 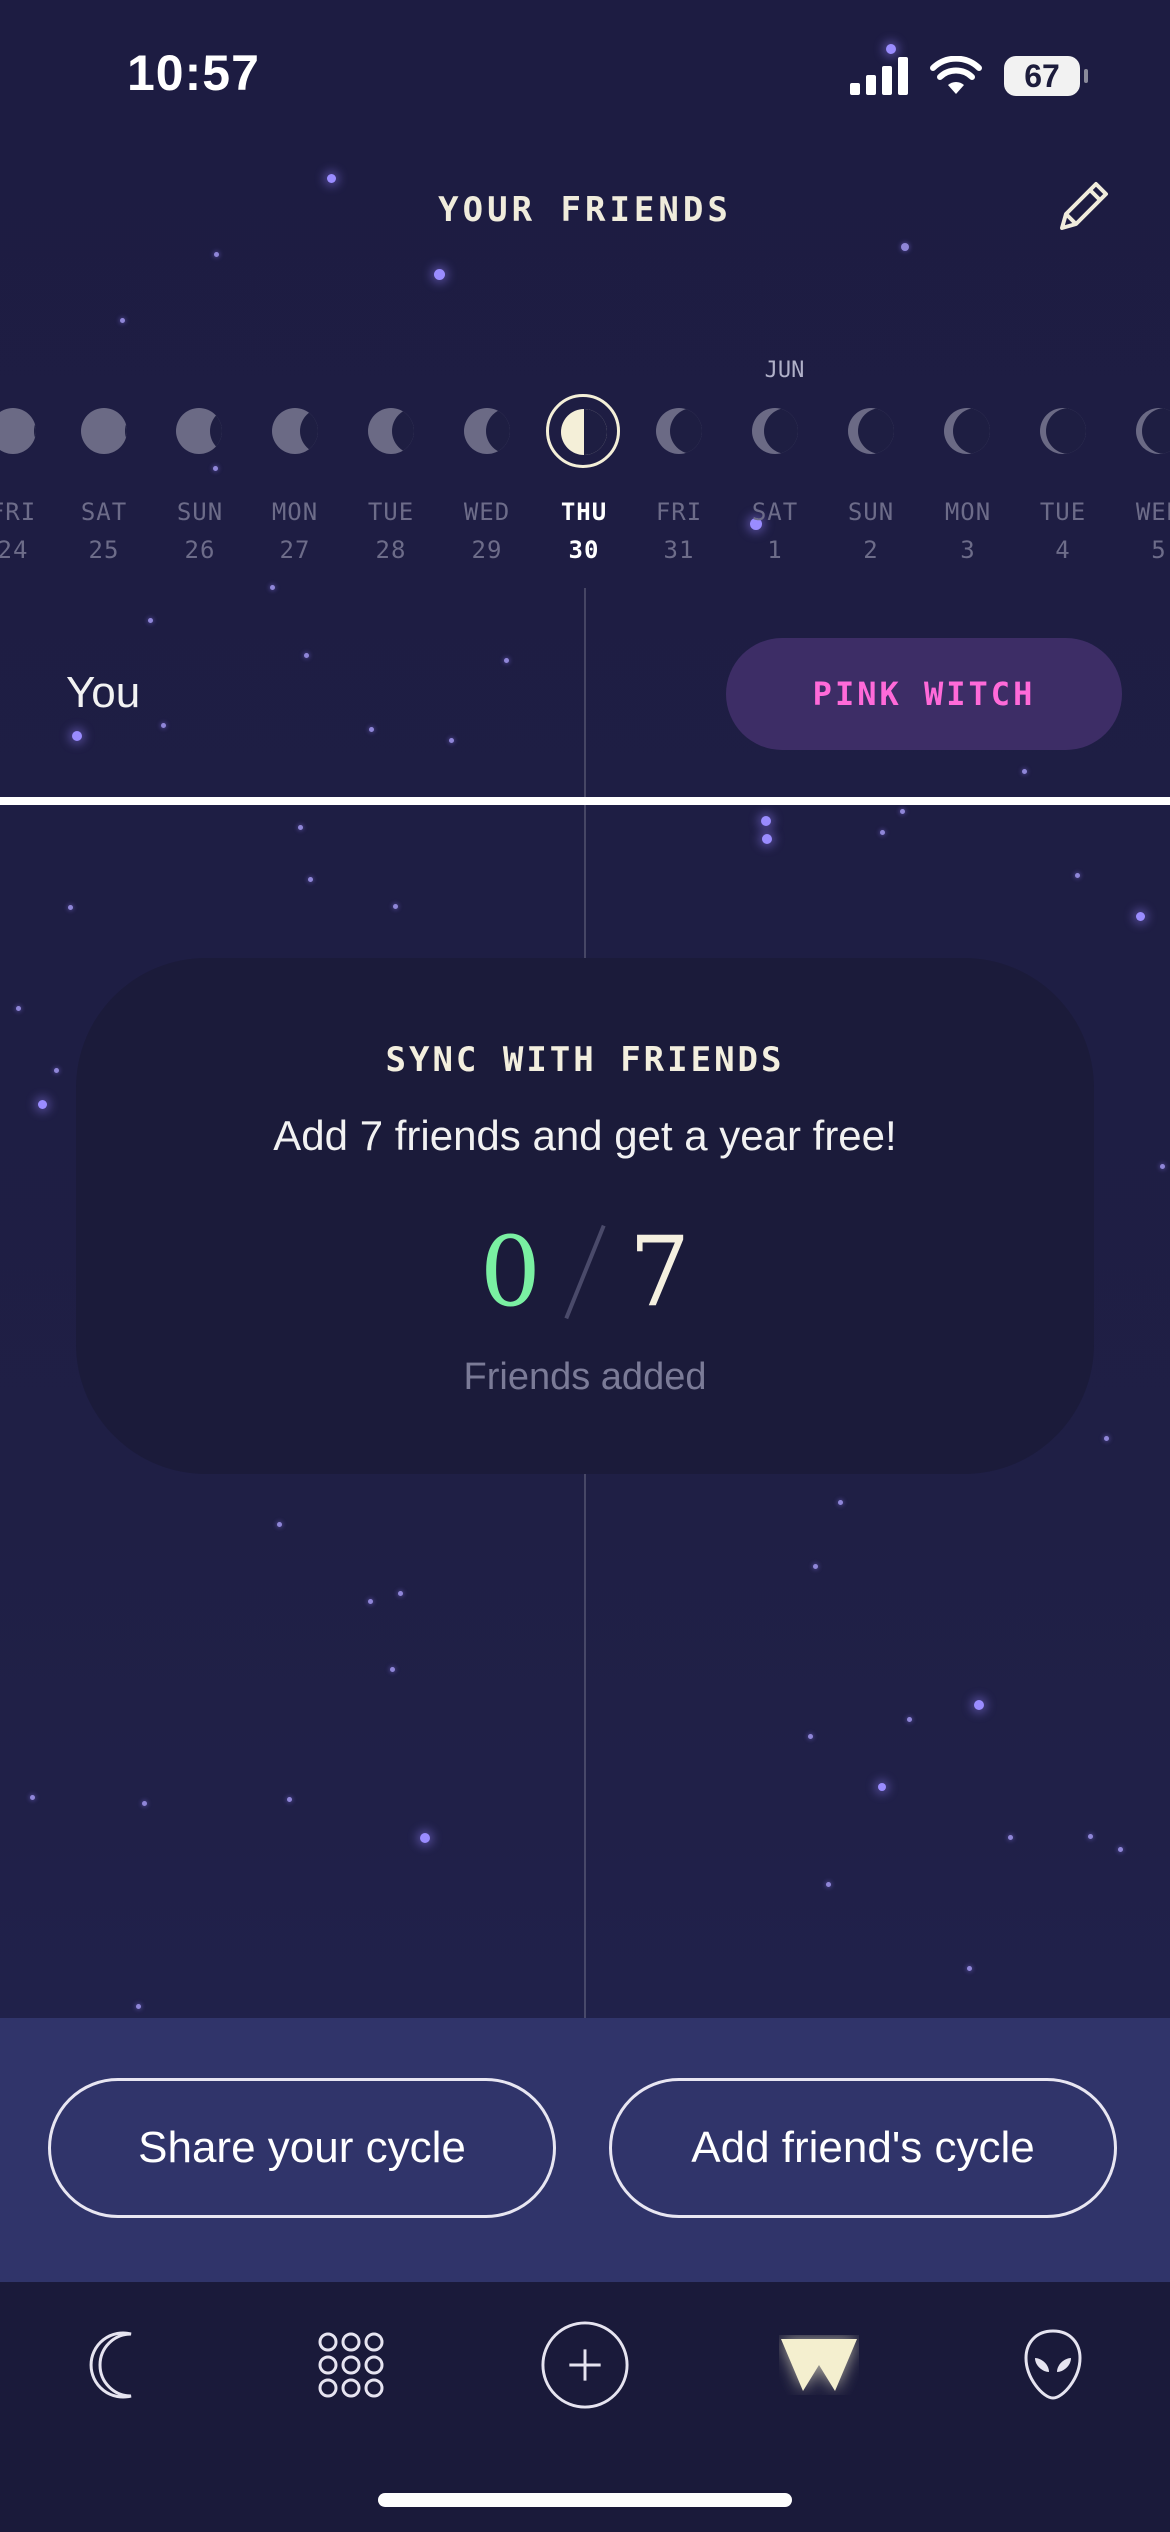 I want to click on cycle-timeline-bar, so click(x=585, y=801).